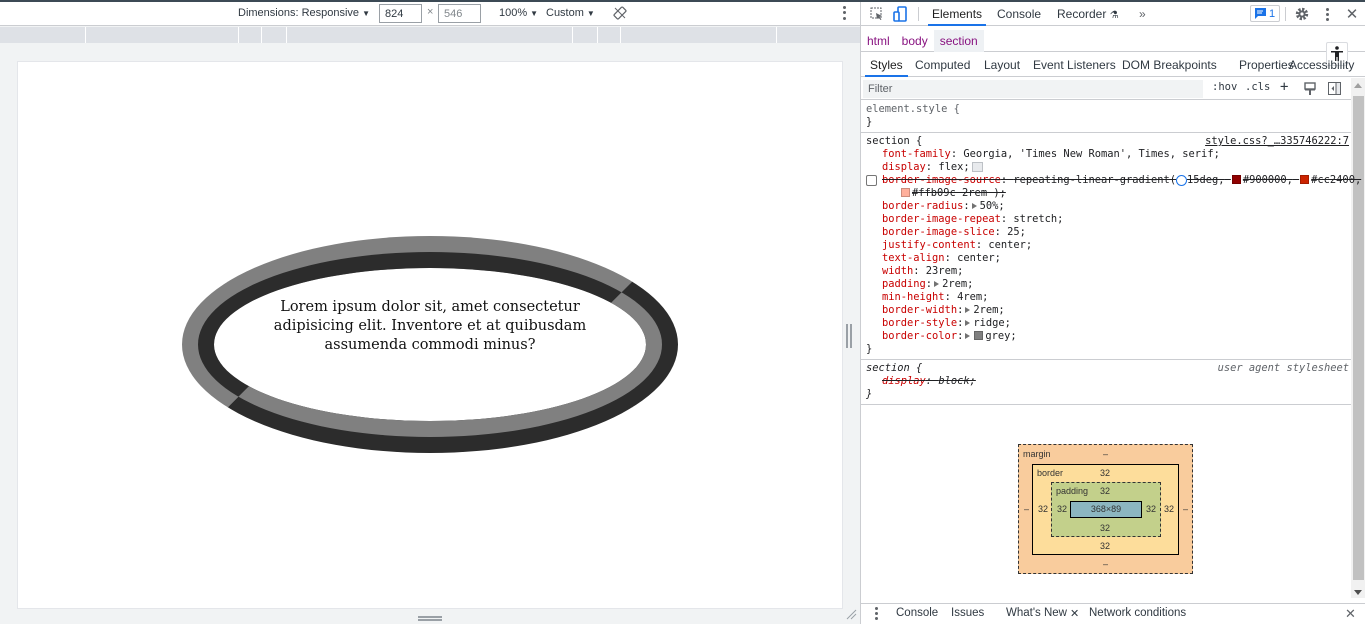  Describe the element at coordinates (1106, 117) in the screenshot. I see `element-style-rule: element.style { }` at that location.